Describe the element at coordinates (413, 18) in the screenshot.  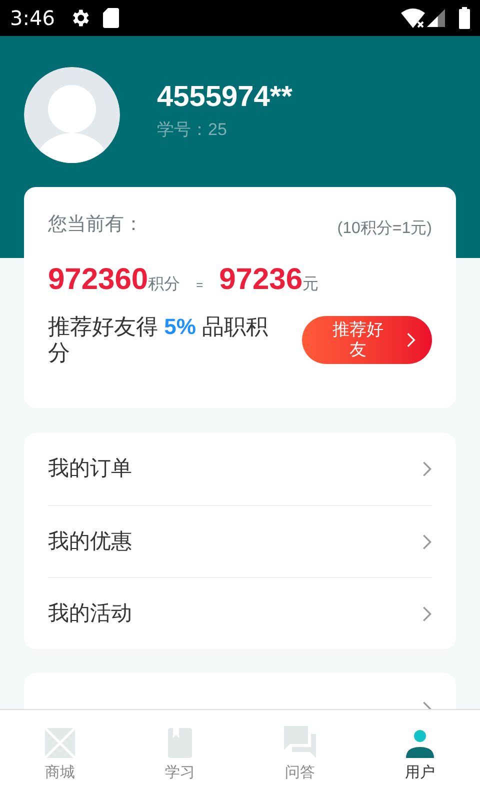
I see `wifi-off-icon` at that location.